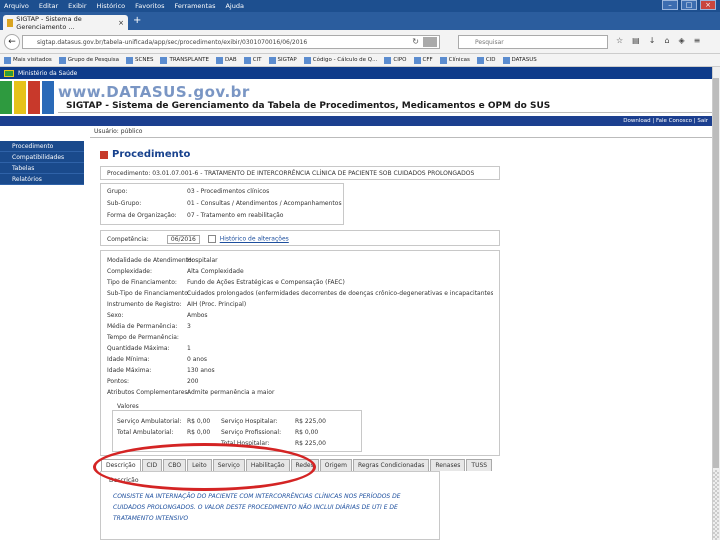 Image resolution: width=720 pixels, height=540 pixels. What do you see at coordinates (77, 6) in the screenshot?
I see `menu-view: Exibir` at bounding box center [77, 6].